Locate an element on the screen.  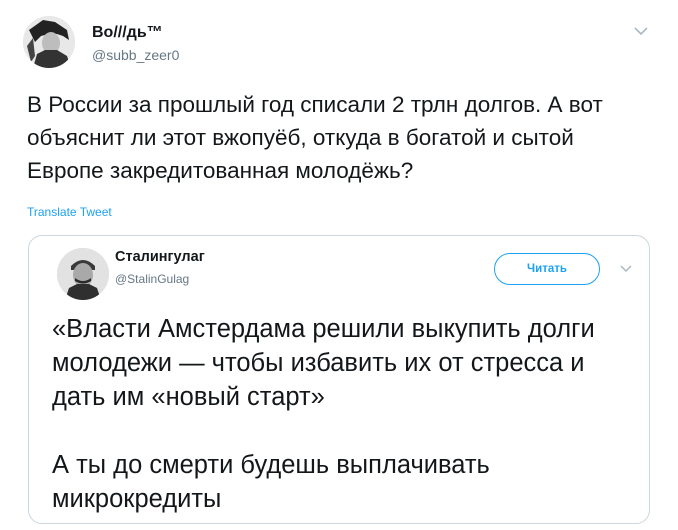
quoted-author-handle: @StalinGulag is located at coordinates (152, 279).